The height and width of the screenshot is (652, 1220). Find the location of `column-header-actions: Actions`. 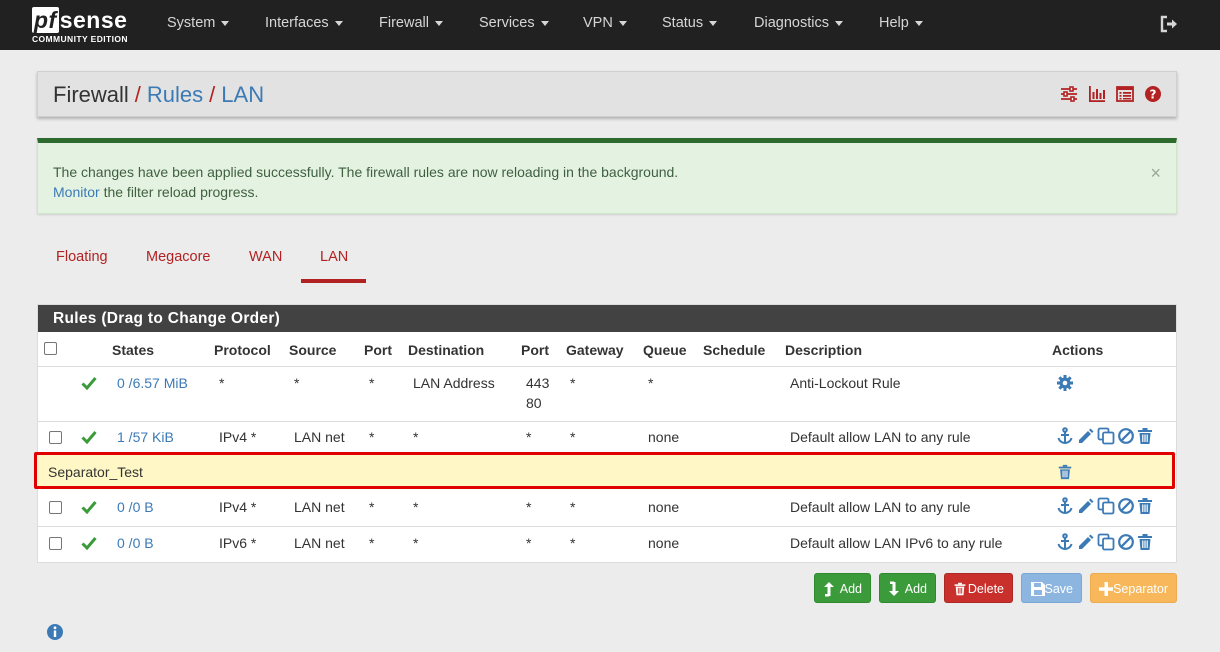

column-header-actions: Actions is located at coordinates (1078, 350).